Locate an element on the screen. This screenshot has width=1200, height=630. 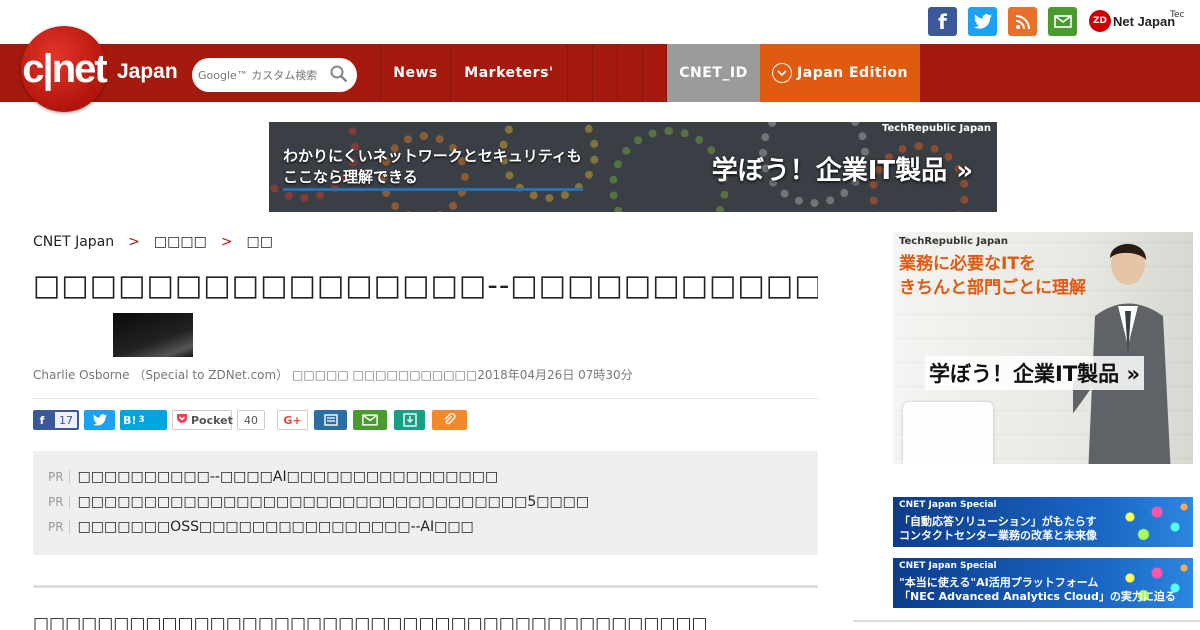
save-button is located at coordinates (409, 420).